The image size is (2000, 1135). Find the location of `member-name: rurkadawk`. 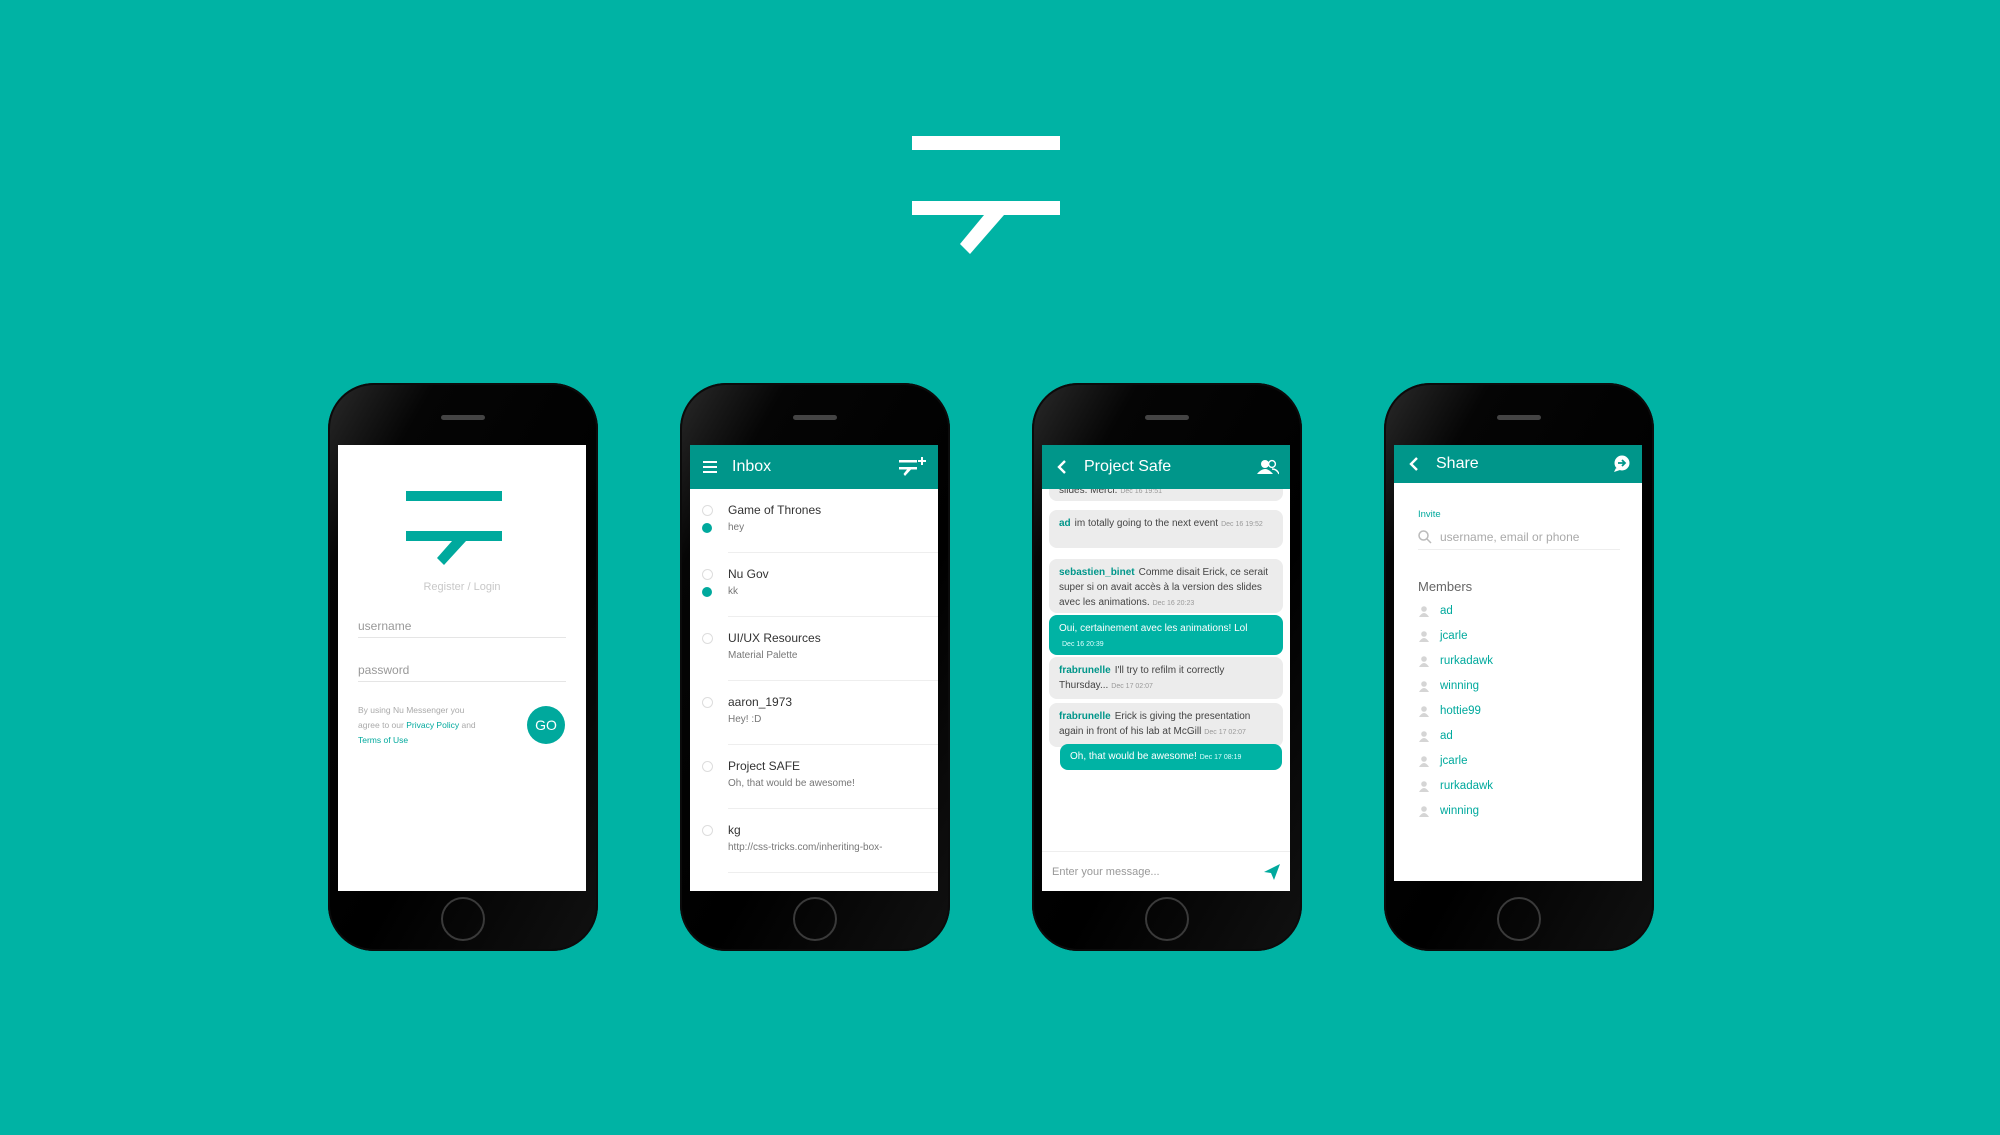

member-name: rurkadawk is located at coordinates (1467, 786).